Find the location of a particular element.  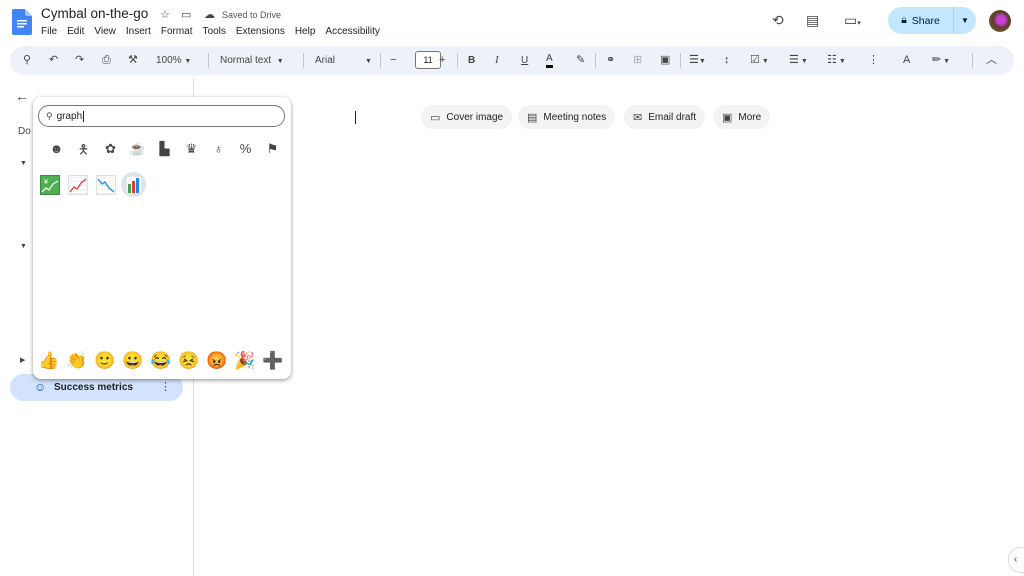

zoom-select: 100% ▼ is located at coordinates (173, 61).